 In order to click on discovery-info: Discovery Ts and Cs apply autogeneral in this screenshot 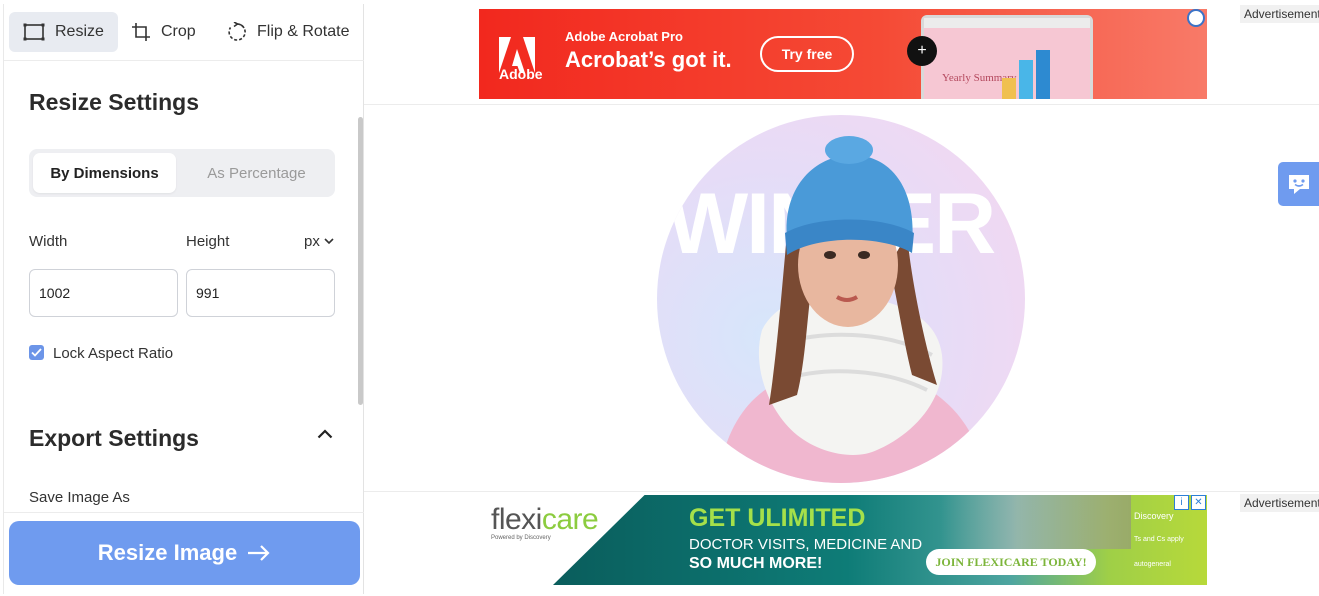, I will do `click(1169, 535)`.